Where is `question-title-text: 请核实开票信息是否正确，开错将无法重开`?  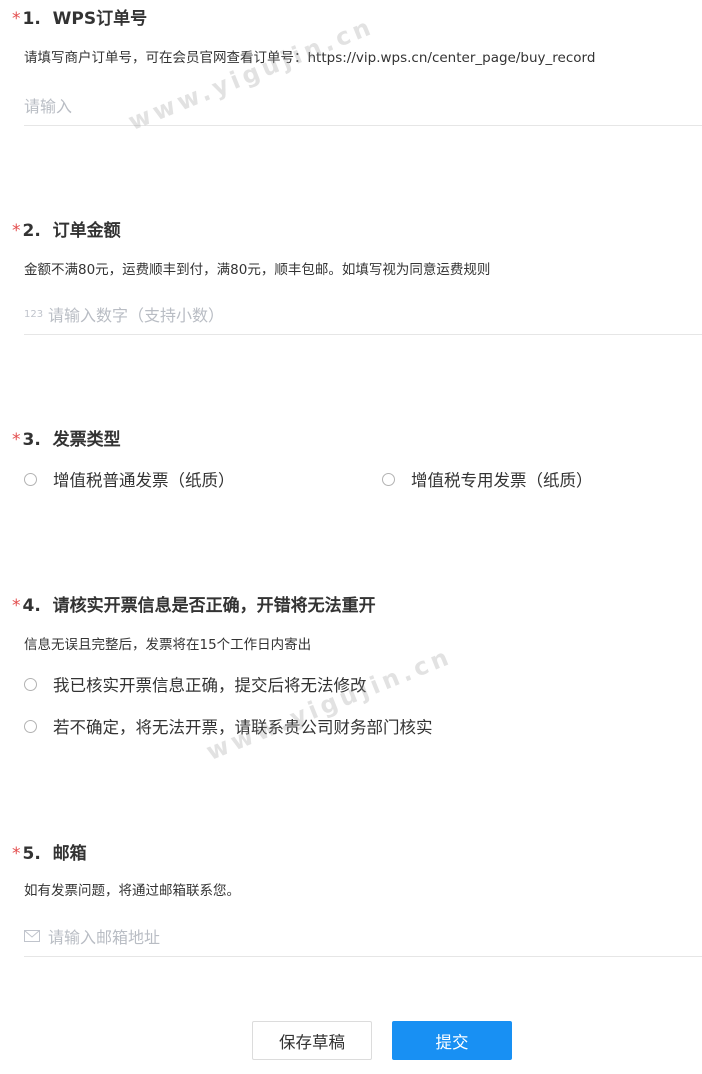
question-title-text: 请核实开票信息是否正确，开错将无法重开 is located at coordinates (214, 606).